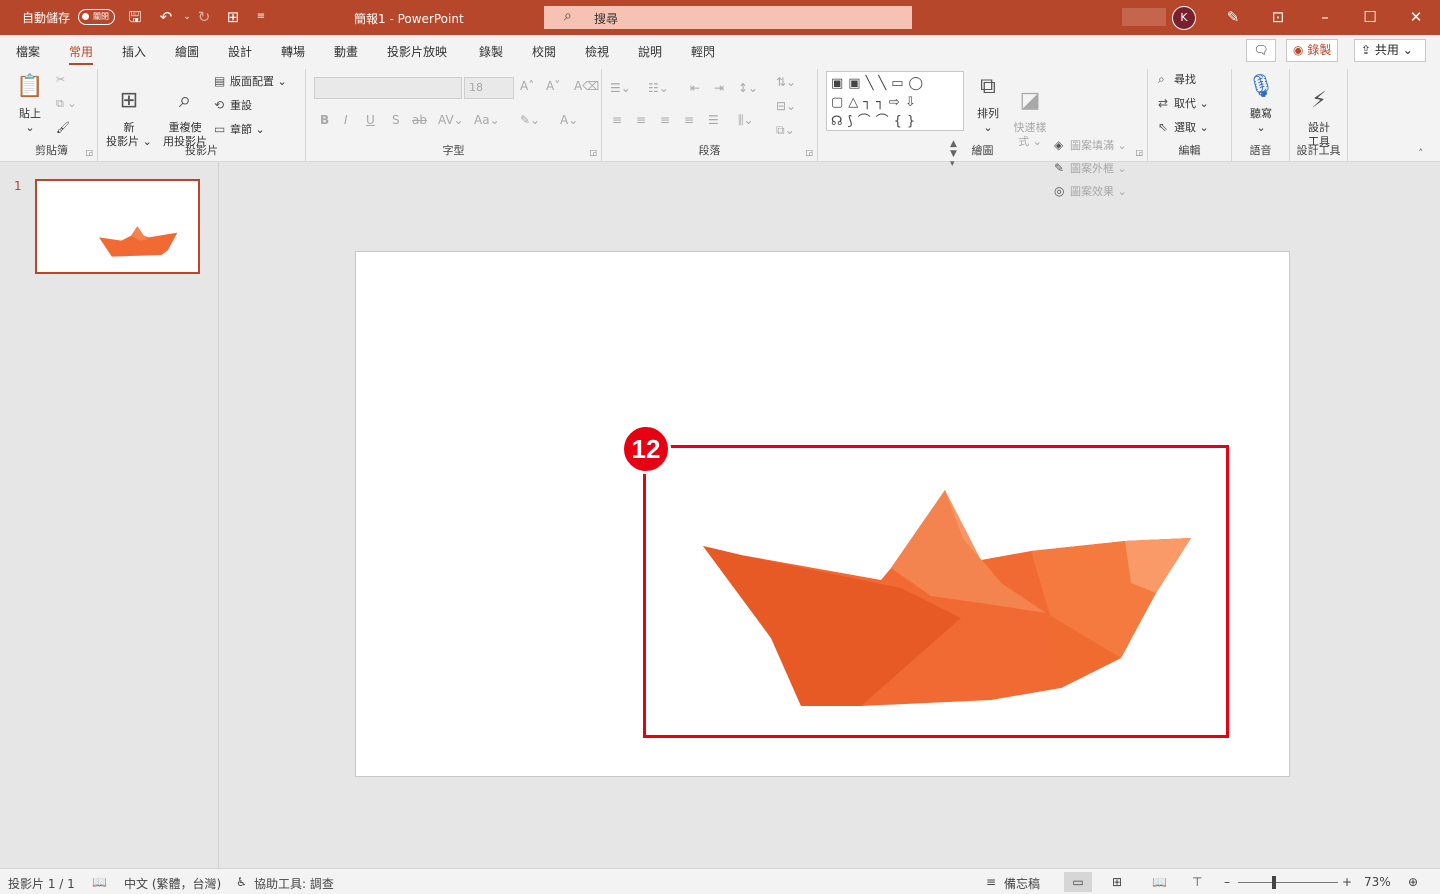  Describe the element at coordinates (1090, 191) in the screenshot. I see `shape-effects-button: ◎ 圖案效果 ⌄` at that location.